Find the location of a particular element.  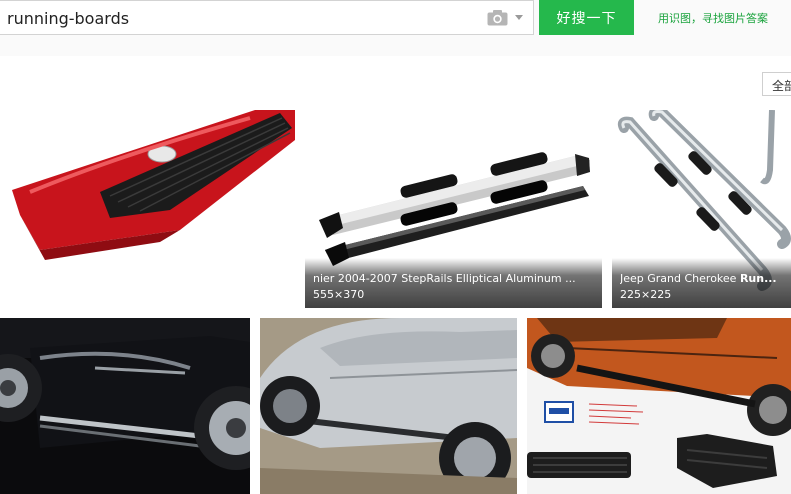

image-caption: Jeep Grand Cherokee Run... 225×225 is located at coordinates (701, 283).